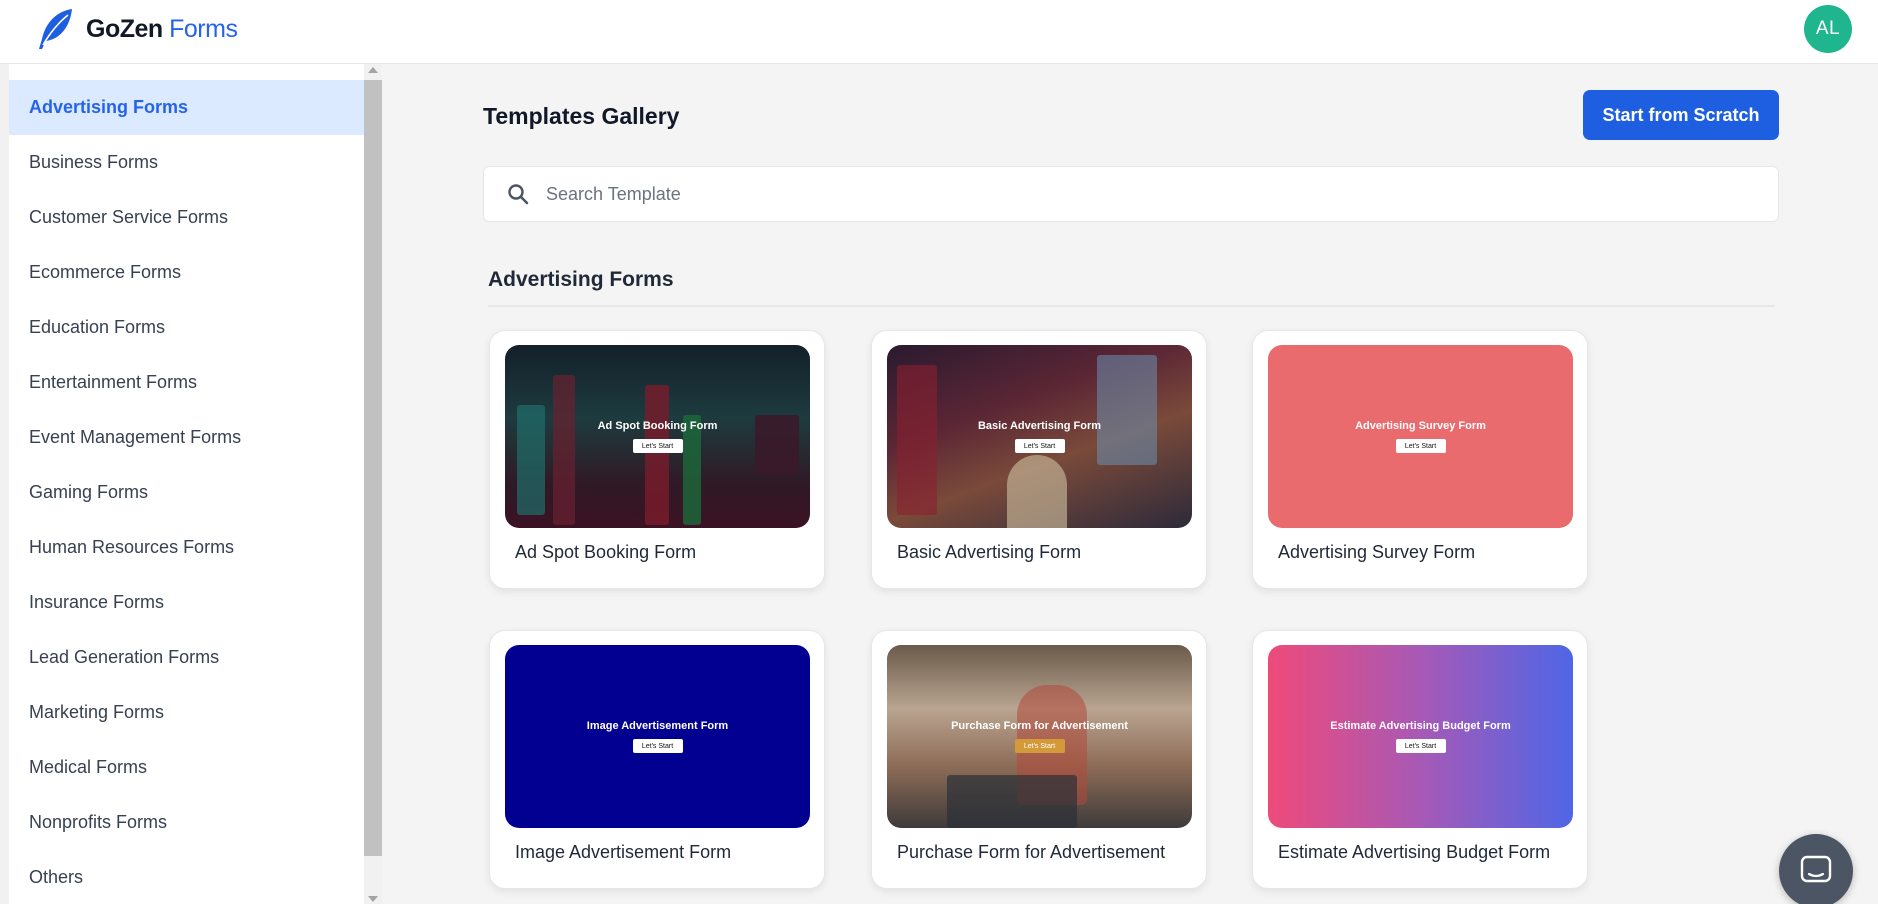 The width and height of the screenshot is (1878, 904). I want to click on search-input, so click(1146, 194).